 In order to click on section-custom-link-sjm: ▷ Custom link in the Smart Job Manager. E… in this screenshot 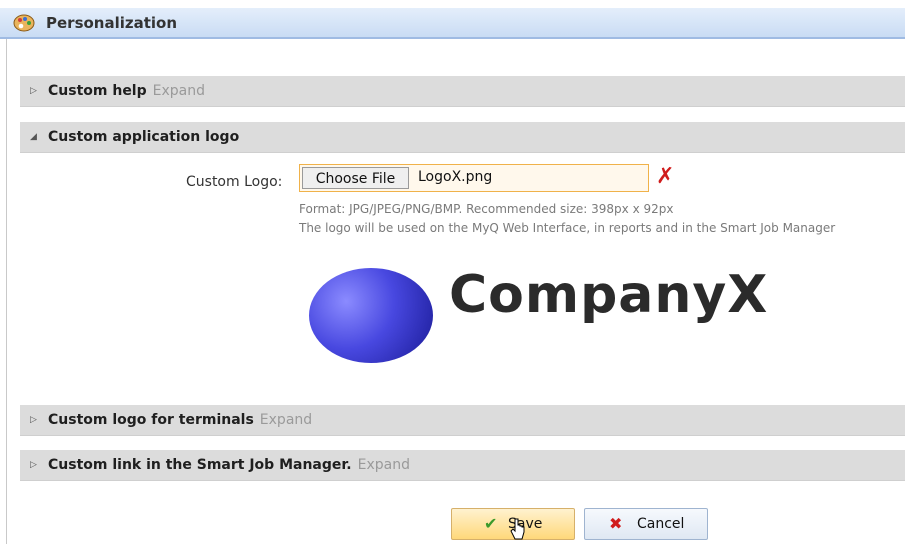, I will do `click(462, 465)`.